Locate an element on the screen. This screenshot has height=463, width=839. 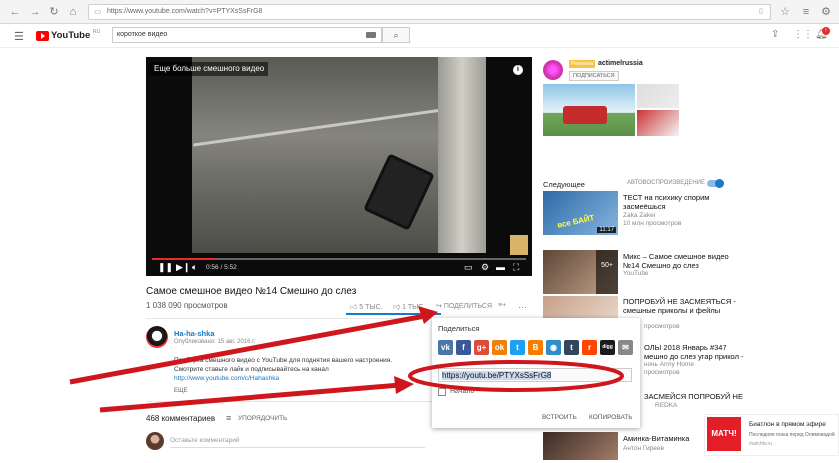
annotation-arrow-to-link is located at coordinates (250, 397).